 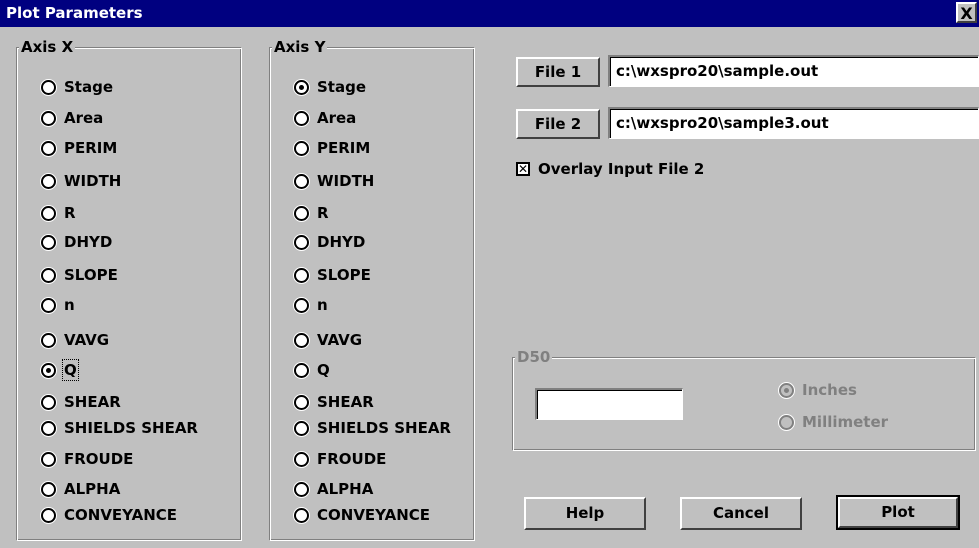 What do you see at coordinates (345, 402) in the screenshot?
I see `radio-option-label: SHEAR` at bounding box center [345, 402].